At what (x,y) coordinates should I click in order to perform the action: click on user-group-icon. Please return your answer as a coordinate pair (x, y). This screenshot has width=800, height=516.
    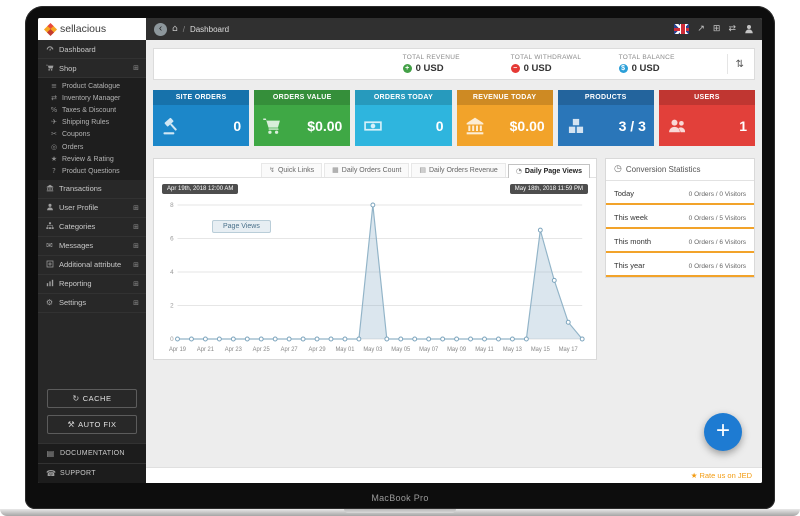
    Looking at the image, I should click on (676, 125).